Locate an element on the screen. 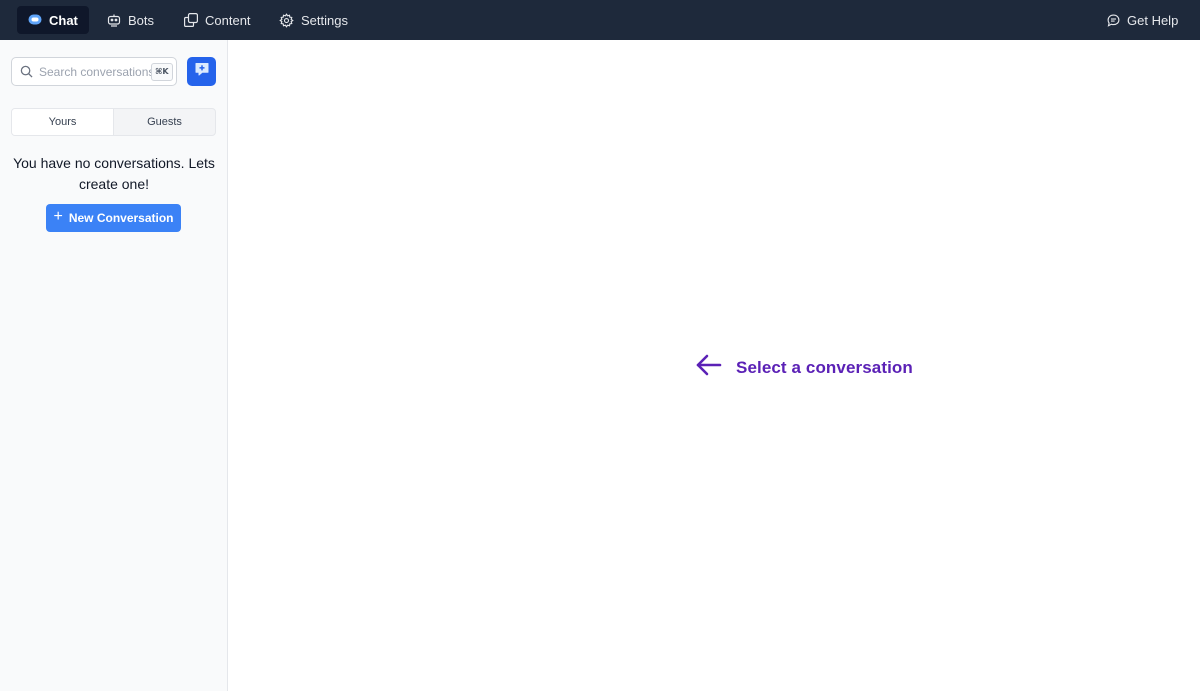 Image resolution: width=1200 pixels, height=691 pixels. select-conversation-text: Select a conversation is located at coordinates (824, 367).